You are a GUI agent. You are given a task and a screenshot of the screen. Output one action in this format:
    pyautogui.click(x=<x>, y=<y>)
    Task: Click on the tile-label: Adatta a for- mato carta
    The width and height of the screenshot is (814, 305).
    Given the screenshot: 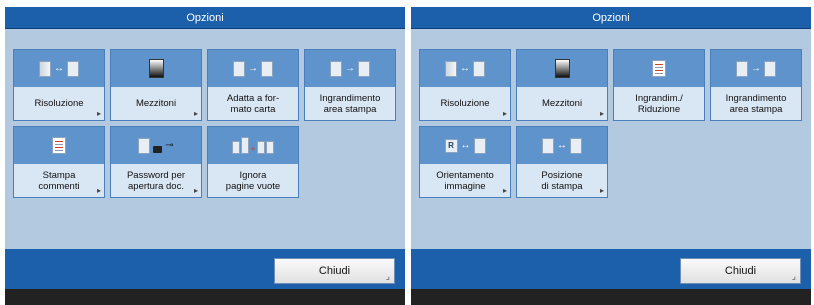 What is the action you would take?
    pyautogui.click(x=253, y=103)
    